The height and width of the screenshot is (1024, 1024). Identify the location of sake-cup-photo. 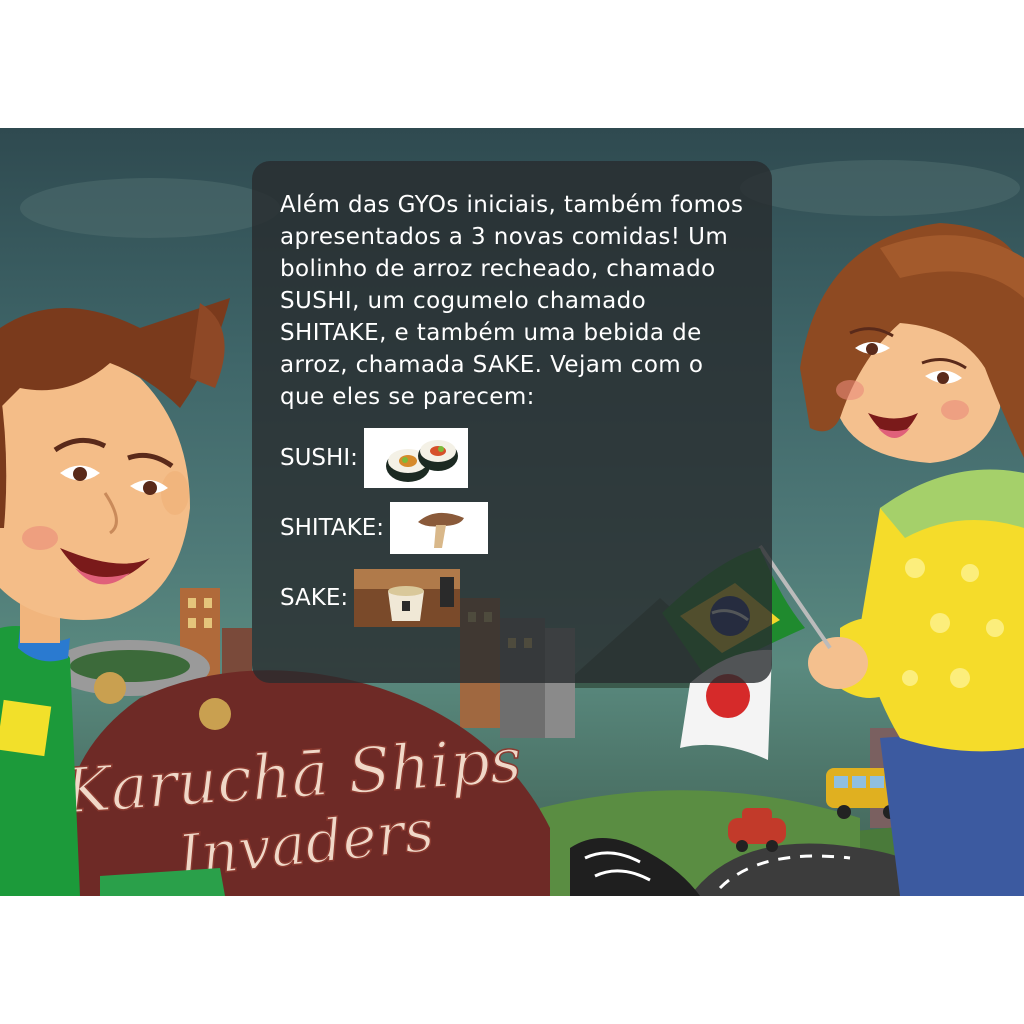
(407, 598).